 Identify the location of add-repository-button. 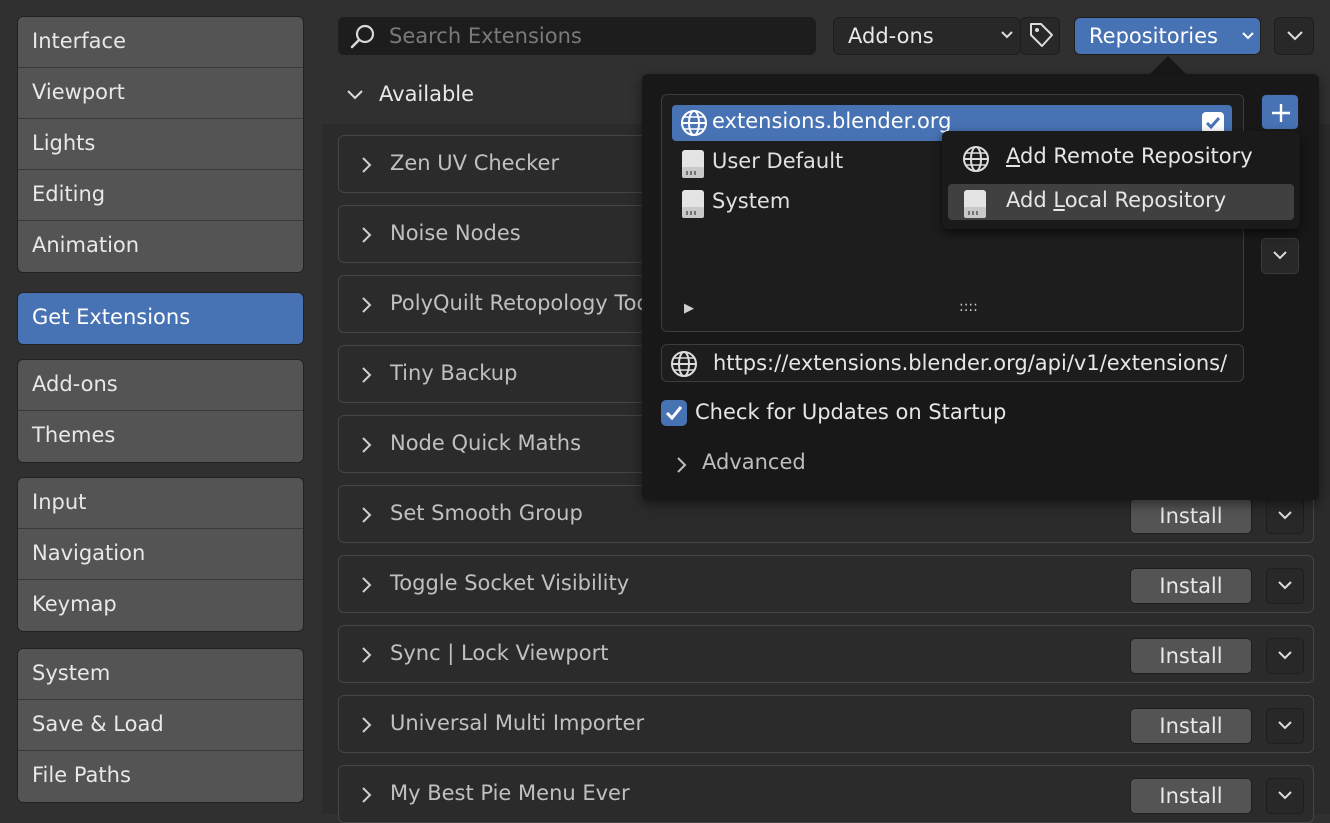
(1280, 112).